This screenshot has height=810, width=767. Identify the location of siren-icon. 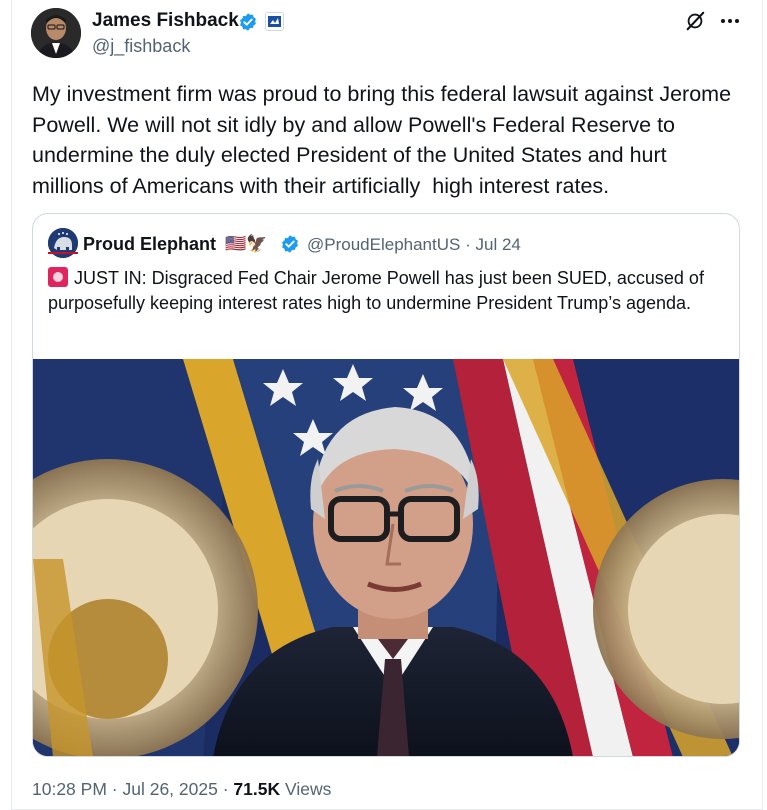
(58, 277).